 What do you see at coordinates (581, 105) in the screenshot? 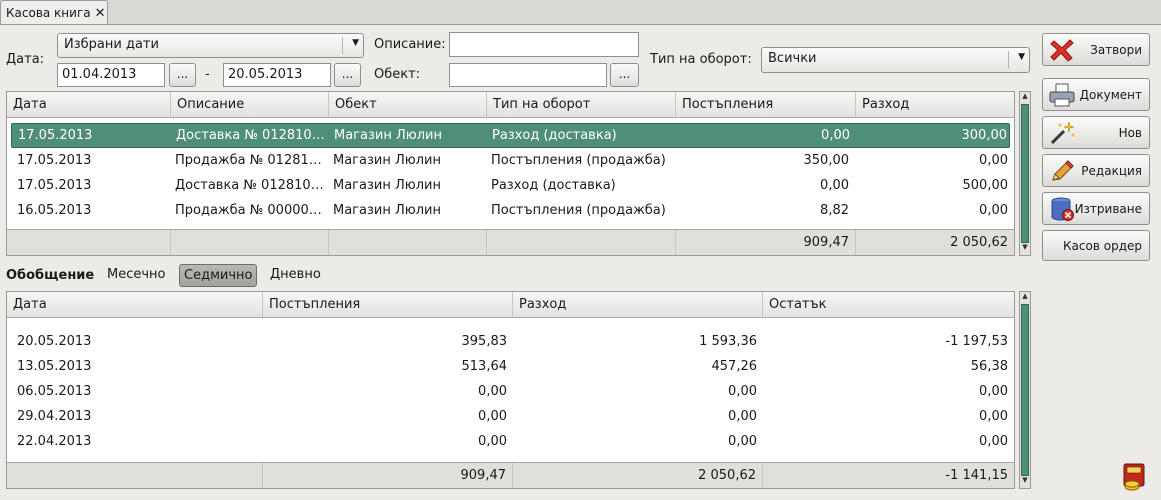
I see `column-header-turnover-type: Тип на оборот` at bounding box center [581, 105].